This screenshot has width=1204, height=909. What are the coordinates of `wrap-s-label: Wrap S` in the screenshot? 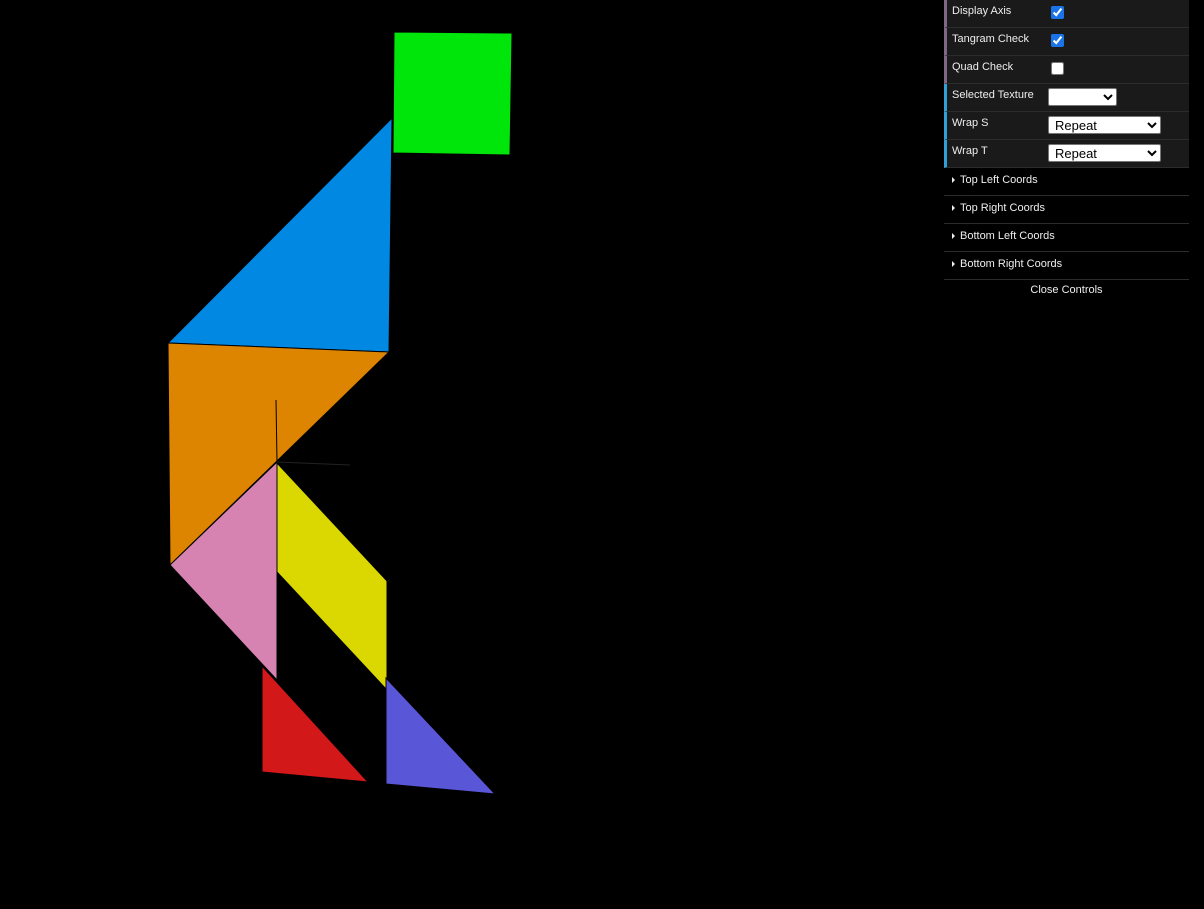 It's located at (970, 123).